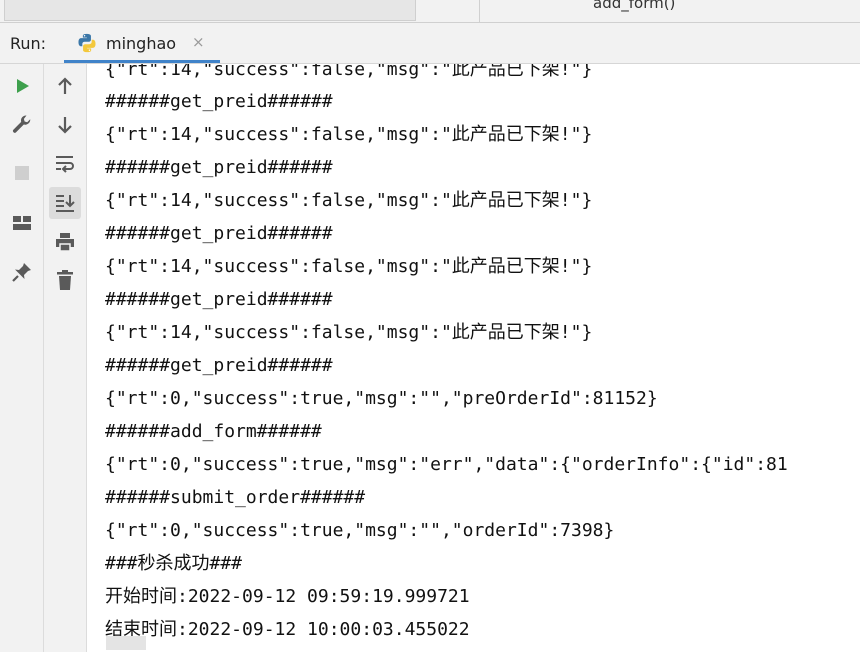  I want to click on console-line: ######submit_order######, so click(235, 497).